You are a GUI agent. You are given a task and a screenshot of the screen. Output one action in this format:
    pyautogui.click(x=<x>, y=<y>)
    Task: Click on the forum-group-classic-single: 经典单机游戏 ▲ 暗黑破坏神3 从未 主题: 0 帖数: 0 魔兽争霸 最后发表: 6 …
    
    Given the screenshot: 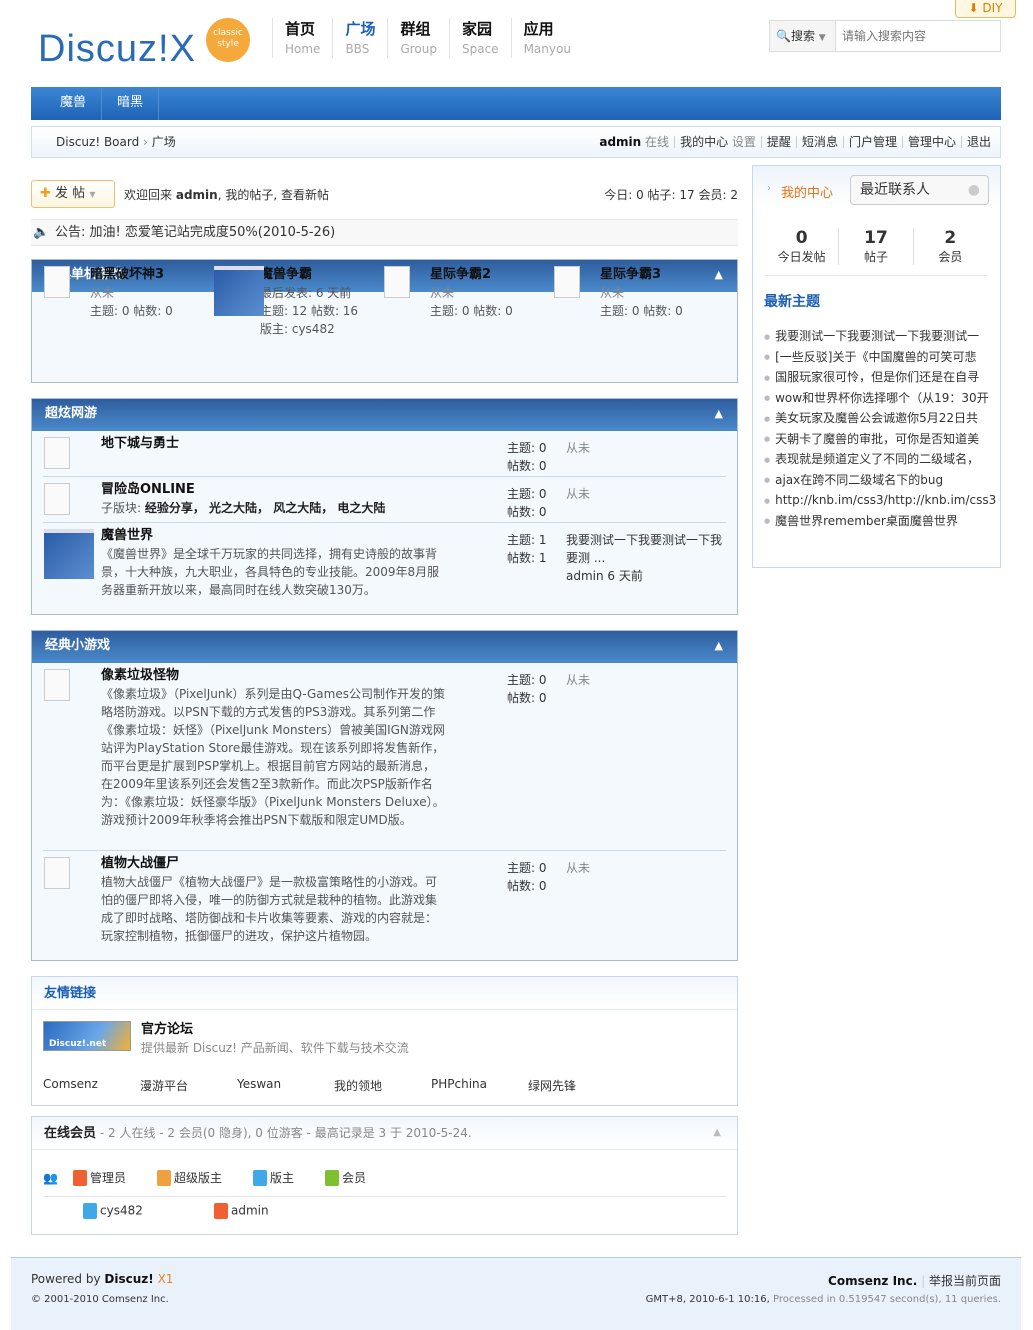 What is the action you would take?
    pyautogui.click(x=384, y=321)
    